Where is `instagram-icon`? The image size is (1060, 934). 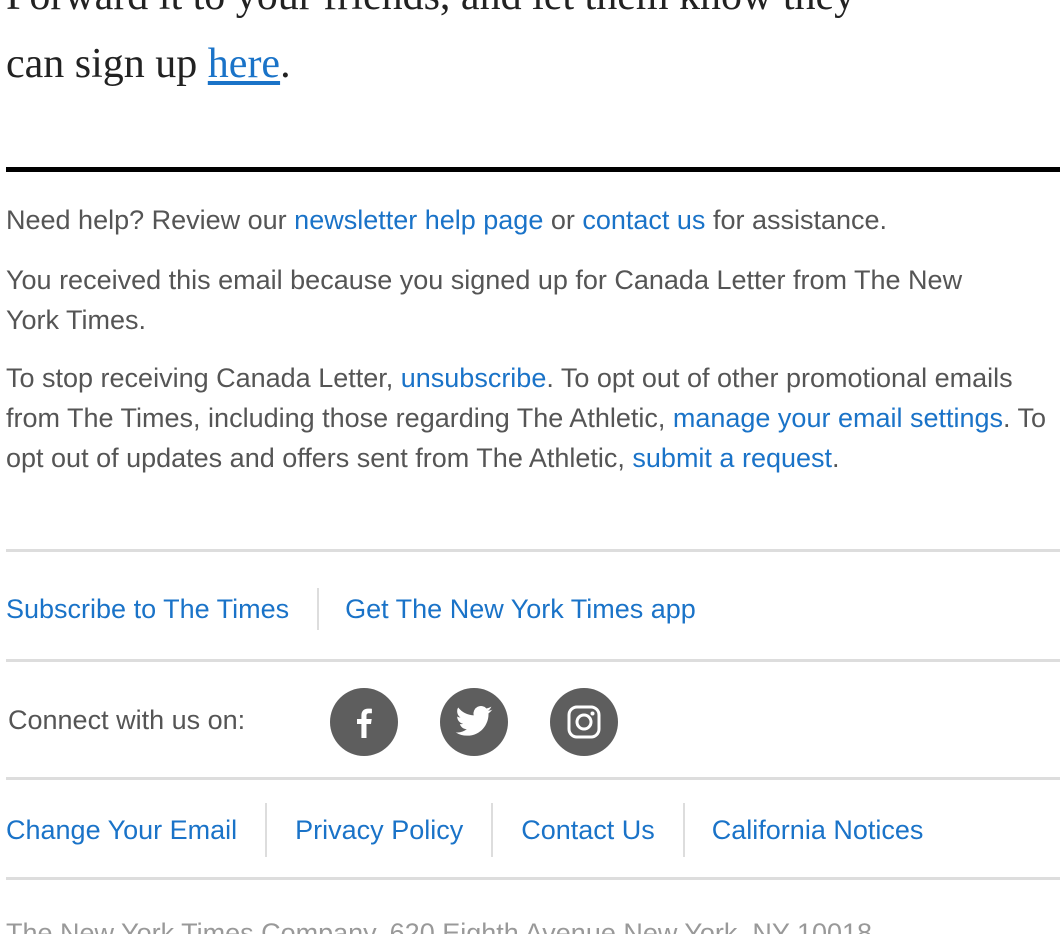 instagram-icon is located at coordinates (584, 722).